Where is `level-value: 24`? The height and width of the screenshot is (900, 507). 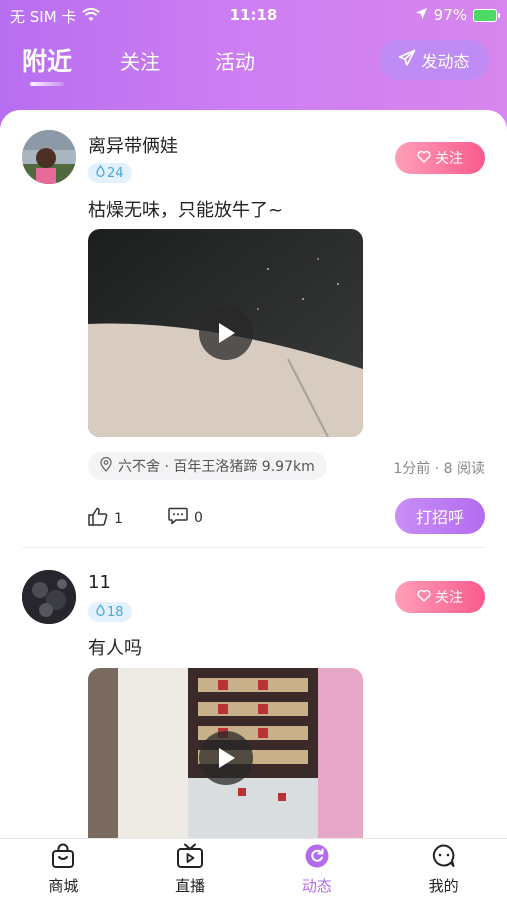 level-value: 24 is located at coordinates (115, 173).